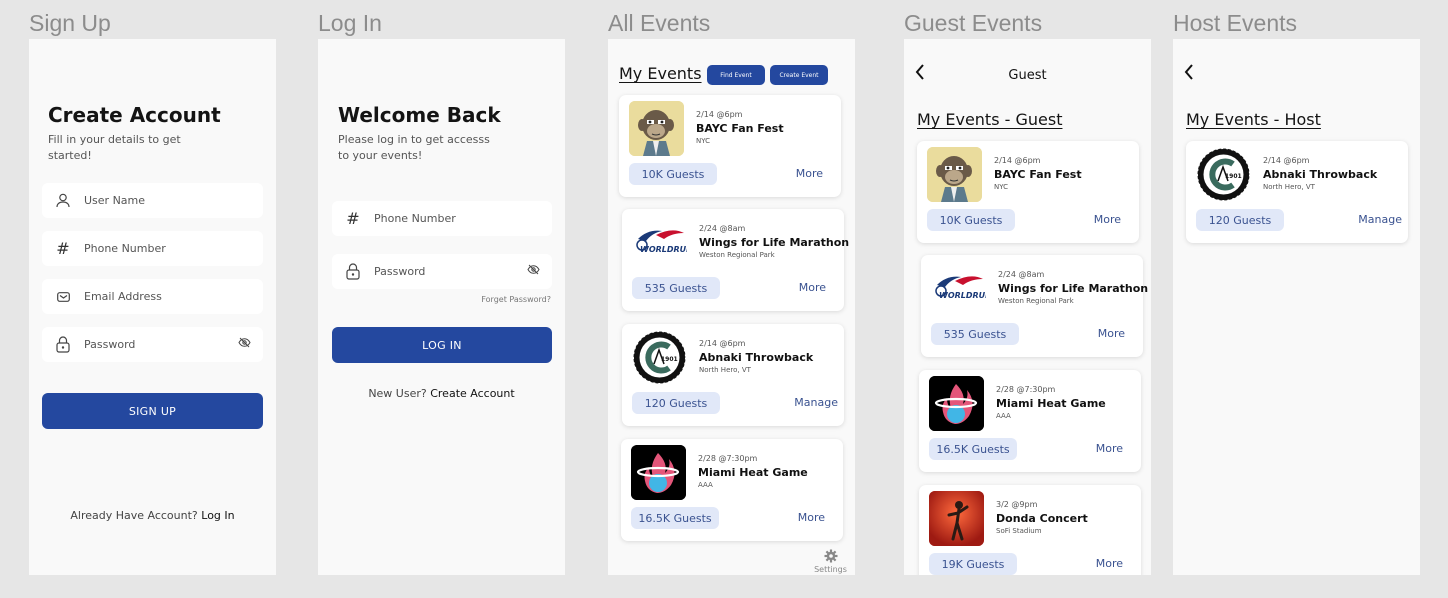  What do you see at coordinates (442, 345) in the screenshot?
I see `login-button: LOG IN` at bounding box center [442, 345].